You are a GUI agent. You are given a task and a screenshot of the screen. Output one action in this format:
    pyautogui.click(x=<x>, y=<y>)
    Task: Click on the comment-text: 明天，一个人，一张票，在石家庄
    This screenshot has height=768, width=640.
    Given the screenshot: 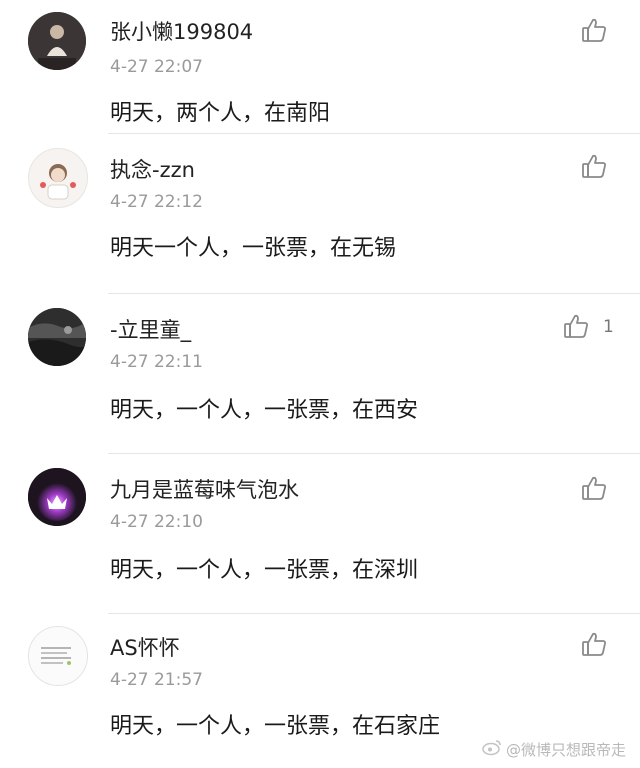 What is the action you would take?
    pyautogui.click(x=275, y=726)
    